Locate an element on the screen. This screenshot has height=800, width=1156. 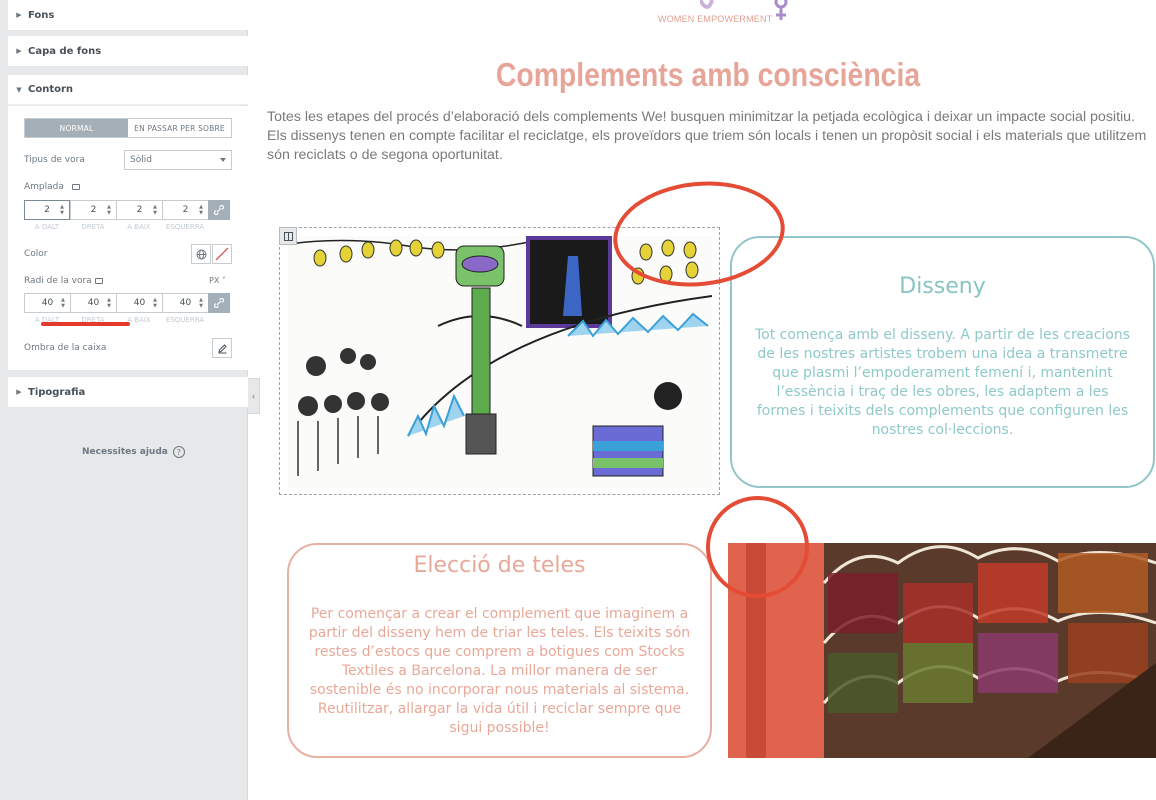
radius-top-value: 40 is located at coordinates (47, 303).